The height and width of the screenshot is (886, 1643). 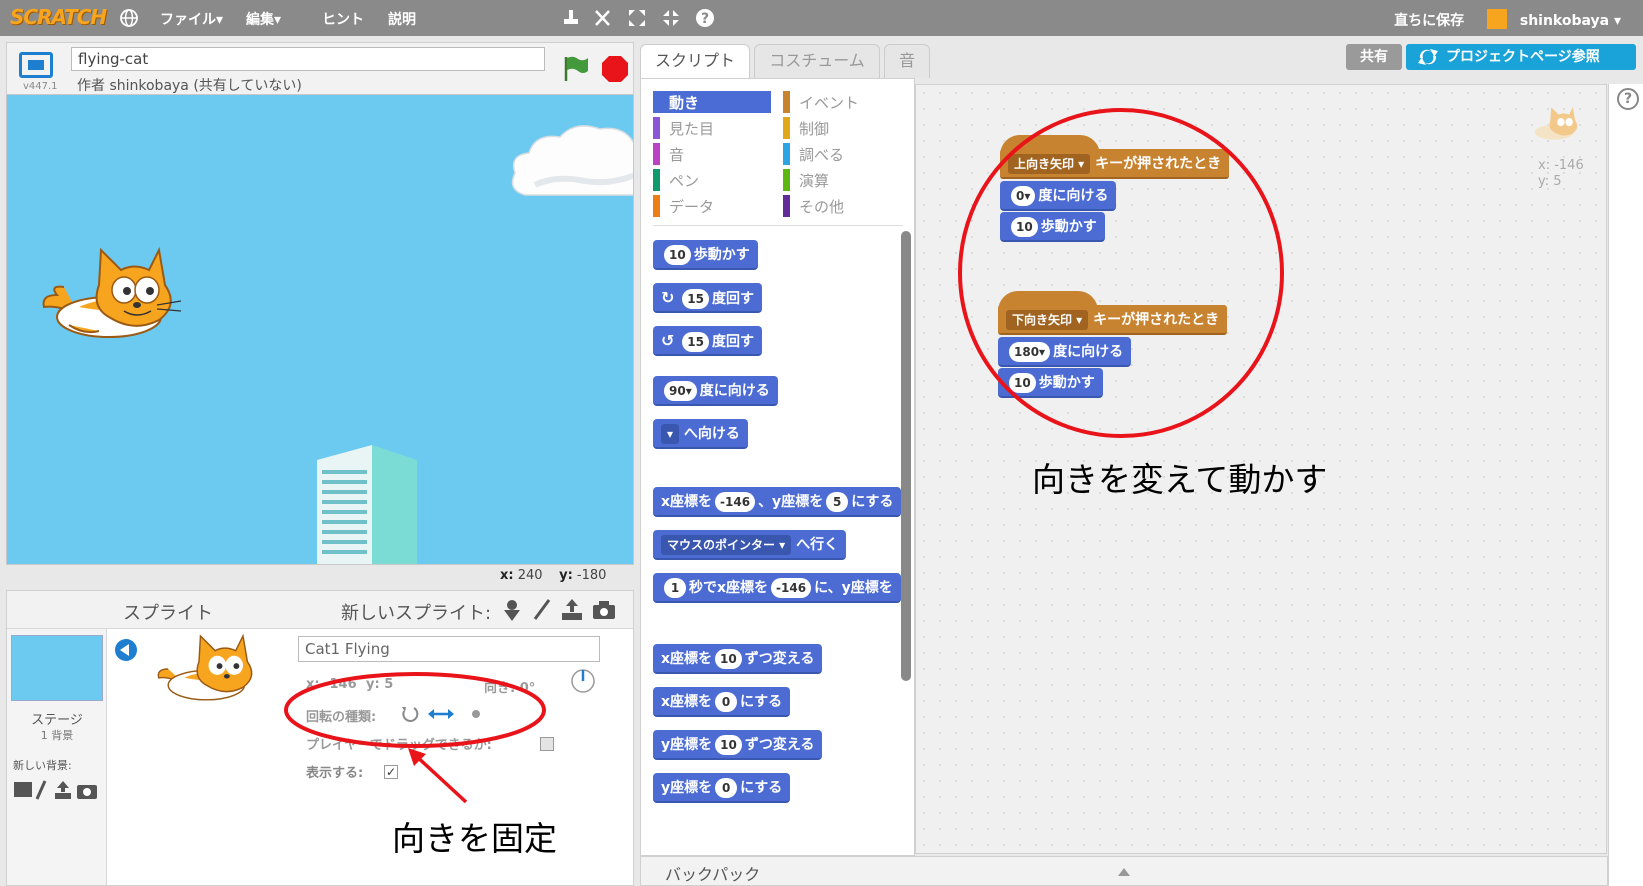 I want to click on sprite-info-back-button, so click(x=126, y=650).